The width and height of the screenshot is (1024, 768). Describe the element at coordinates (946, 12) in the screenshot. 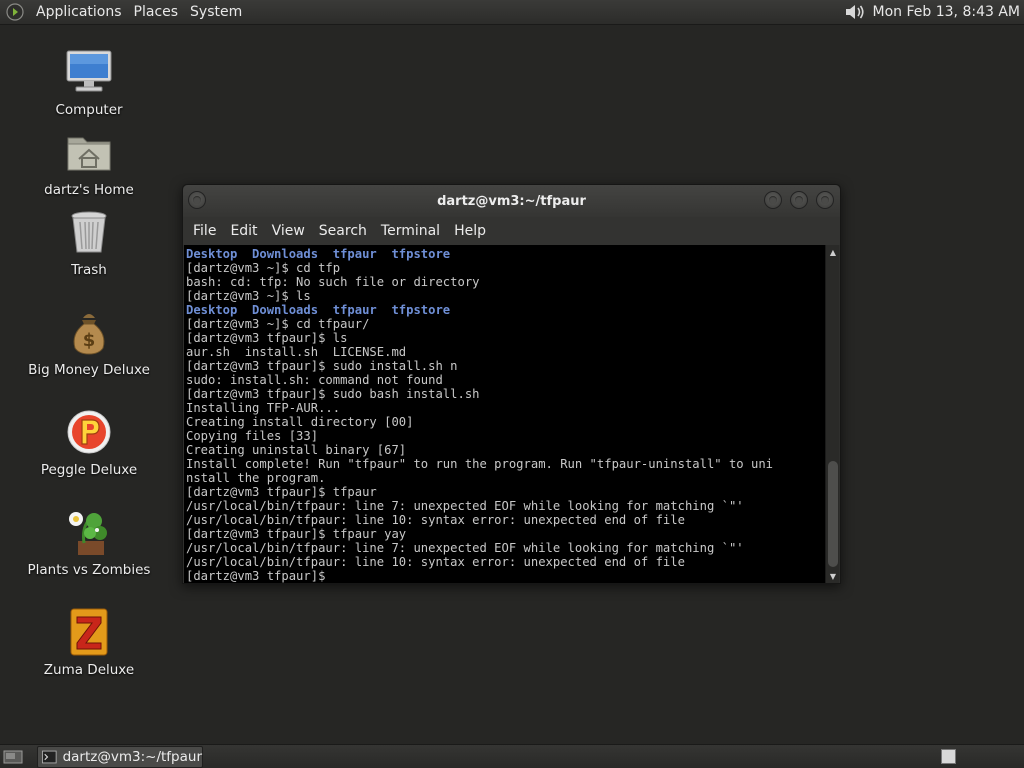

I see `clock: Mon Feb 13, 8:43 AM` at that location.